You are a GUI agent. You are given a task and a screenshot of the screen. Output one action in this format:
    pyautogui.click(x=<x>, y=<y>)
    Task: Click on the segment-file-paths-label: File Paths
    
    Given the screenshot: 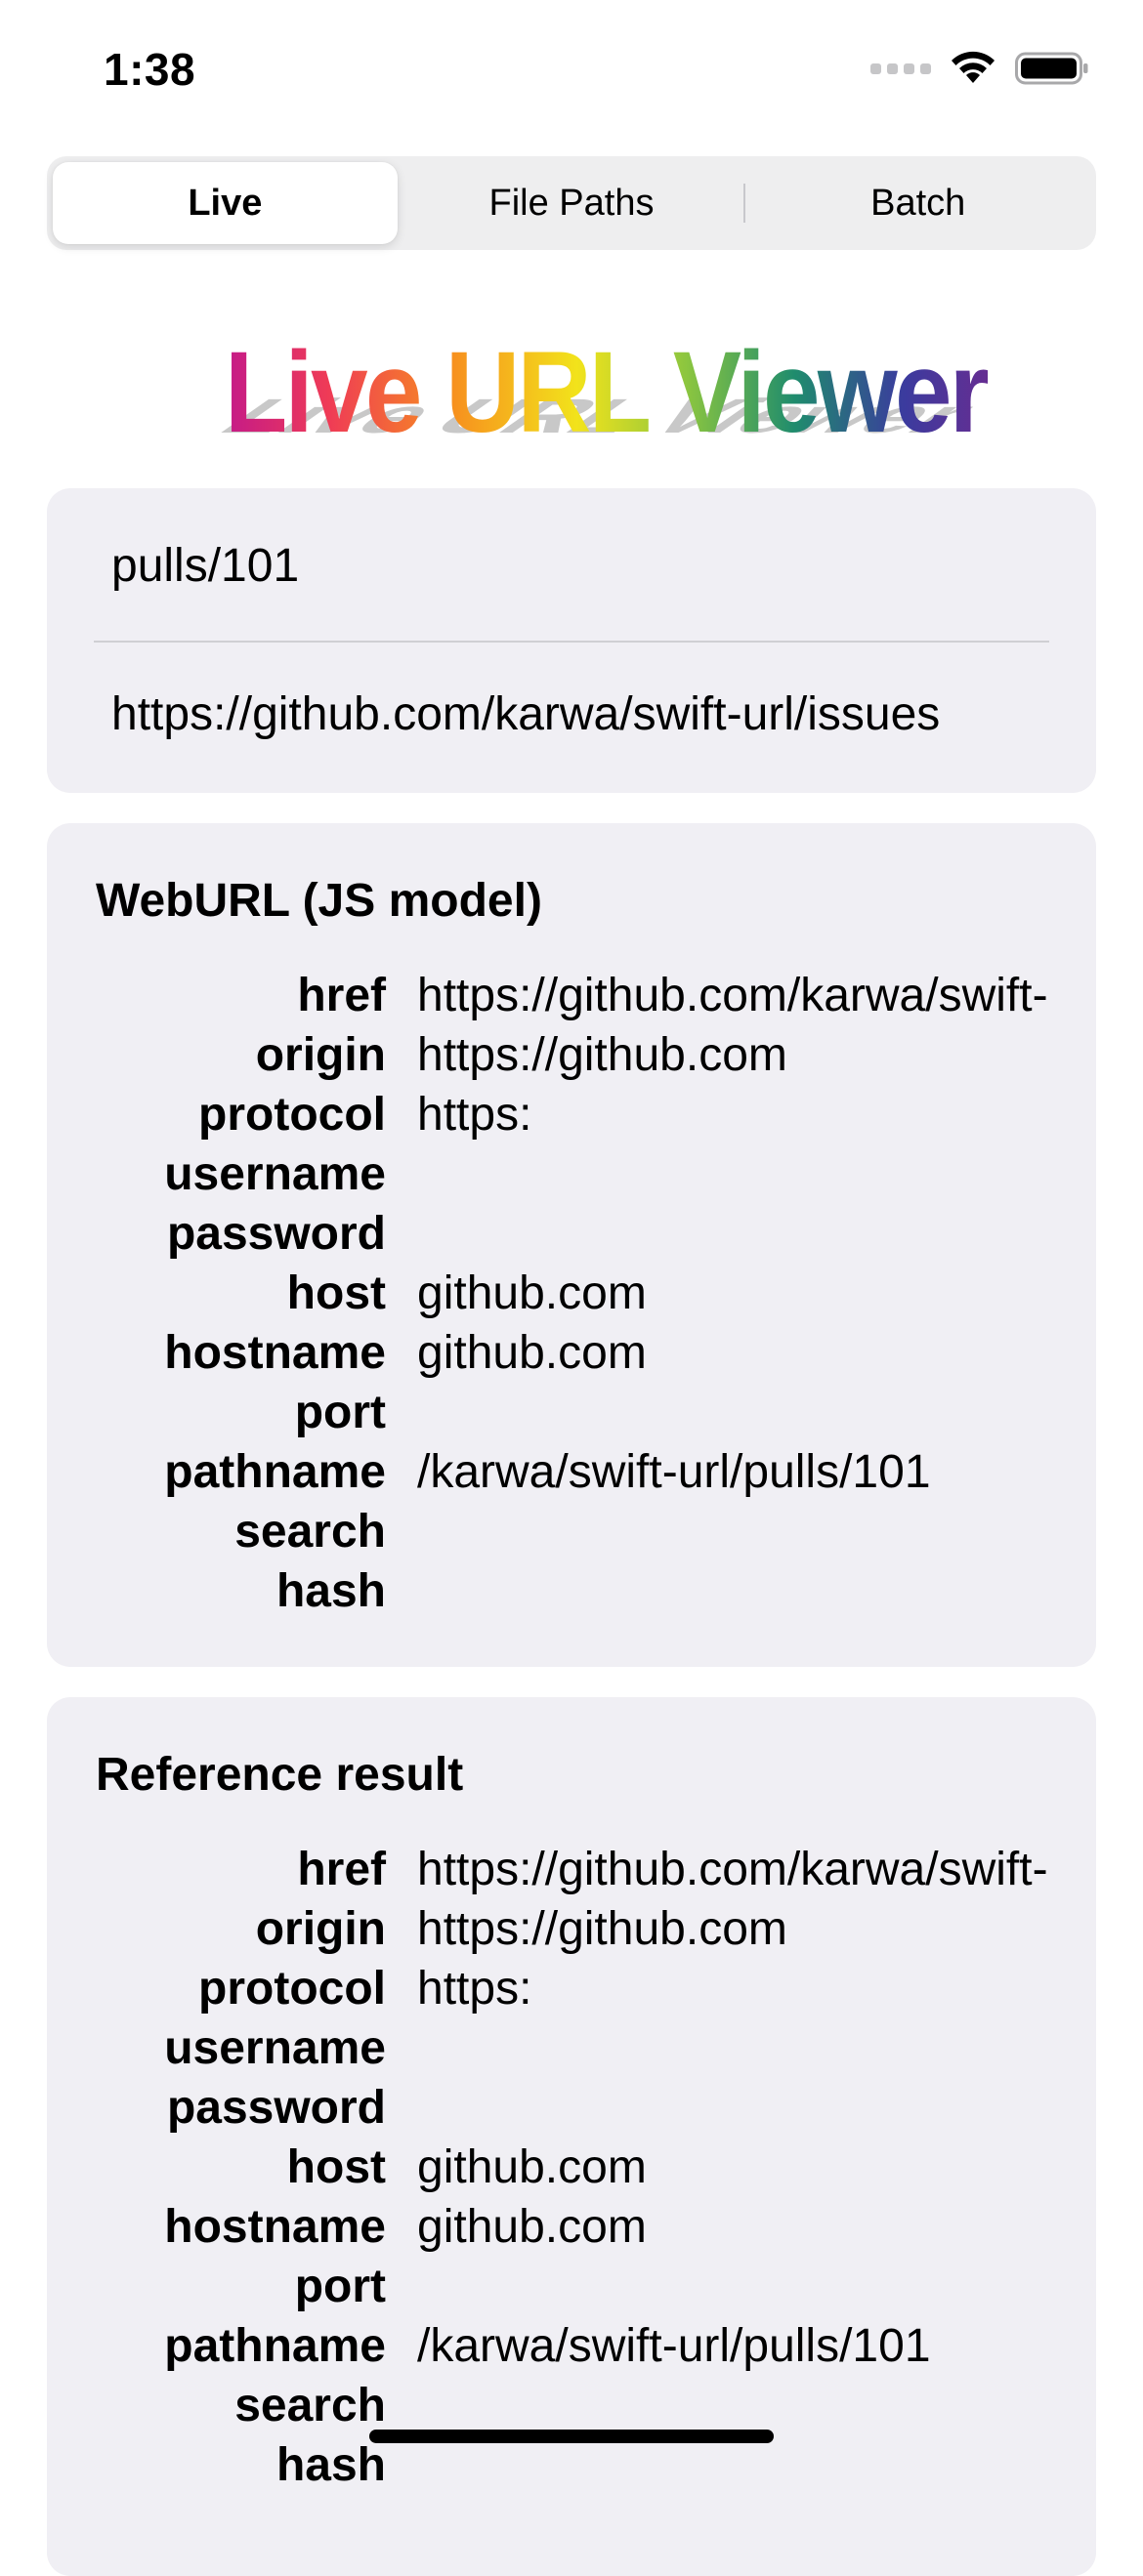 What is the action you would take?
    pyautogui.click(x=571, y=203)
    